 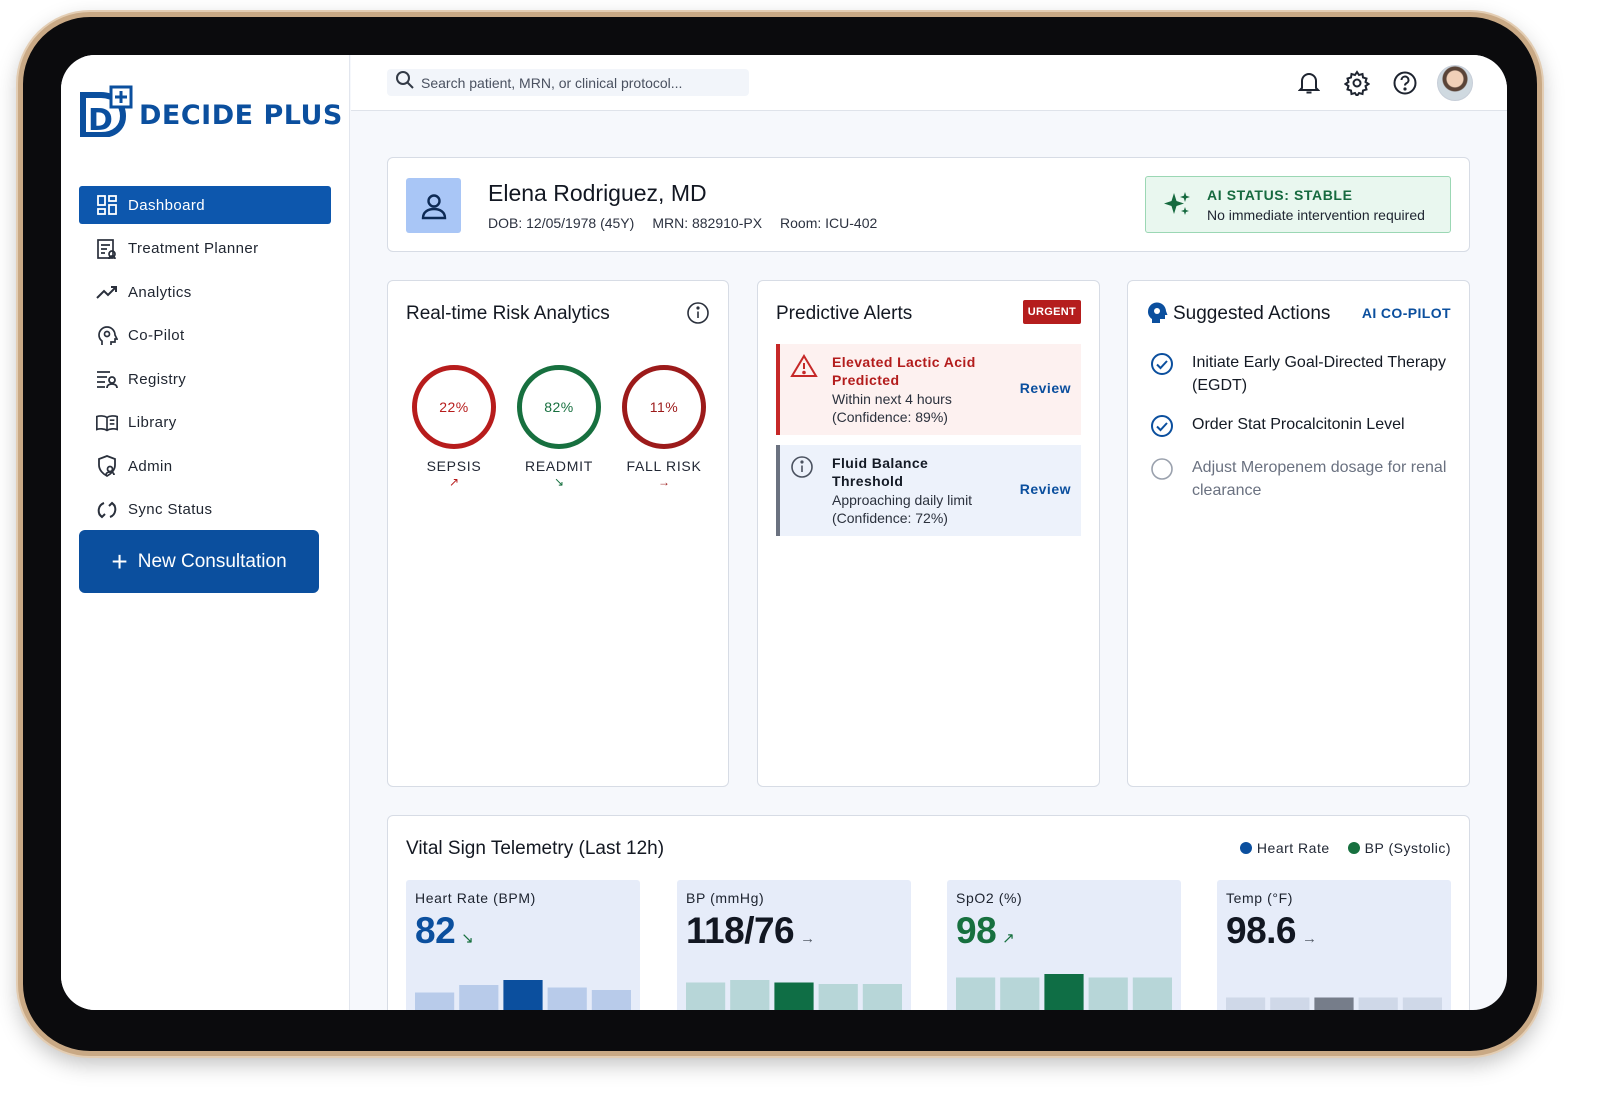 I want to click on legend-item-bp: BP (Systolic), so click(x=1399, y=848).